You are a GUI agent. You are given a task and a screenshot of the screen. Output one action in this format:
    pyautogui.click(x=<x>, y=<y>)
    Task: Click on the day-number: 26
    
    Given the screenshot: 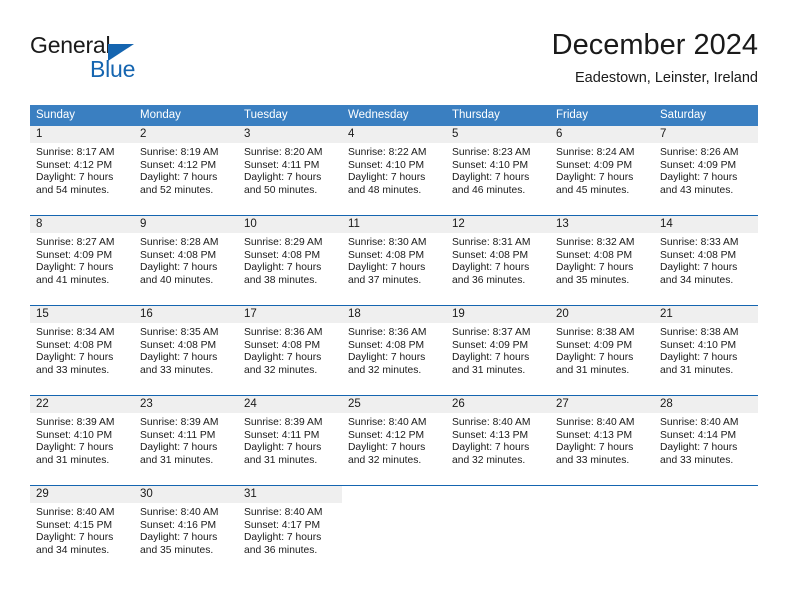 What is the action you would take?
    pyautogui.click(x=458, y=404)
    